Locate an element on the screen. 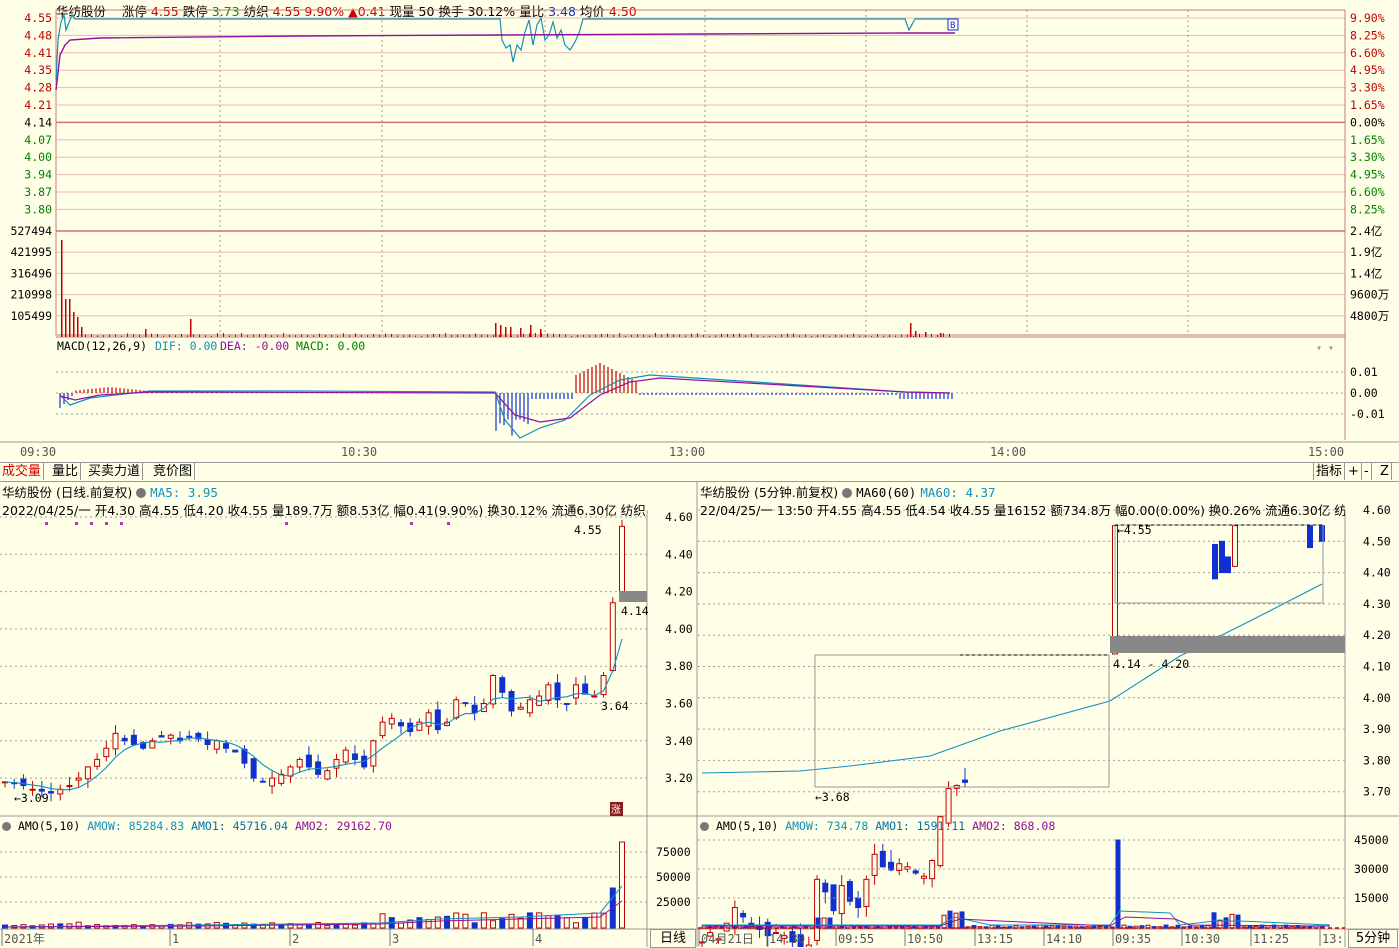 The image size is (1399, 948). zoom-out-button: - is located at coordinates (1367, 471).